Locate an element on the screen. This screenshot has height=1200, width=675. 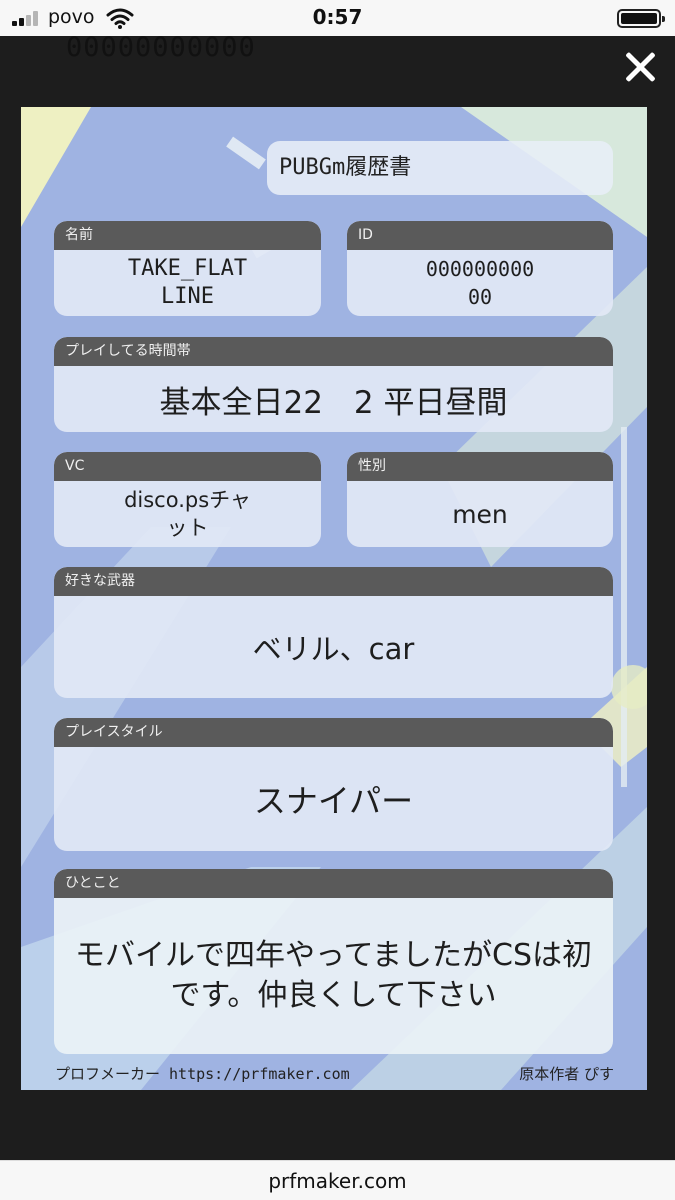
id-field: ID 000000000 00 is located at coordinates (480, 268).